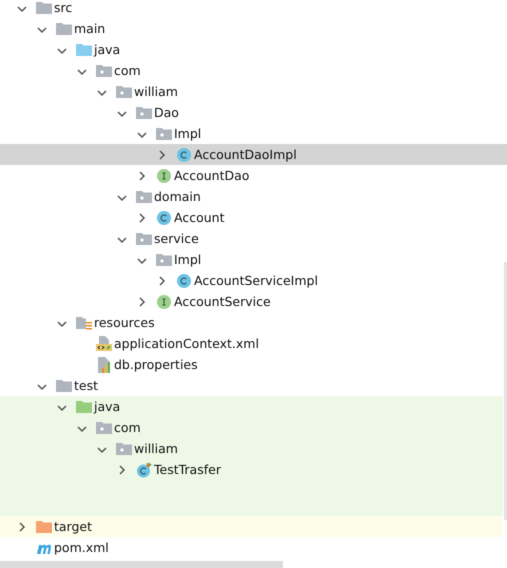  What do you see at coordinates (186, 344) in the screenshot?
I see `item-label: applicationContext.xml` at bounding box center [186, 344].